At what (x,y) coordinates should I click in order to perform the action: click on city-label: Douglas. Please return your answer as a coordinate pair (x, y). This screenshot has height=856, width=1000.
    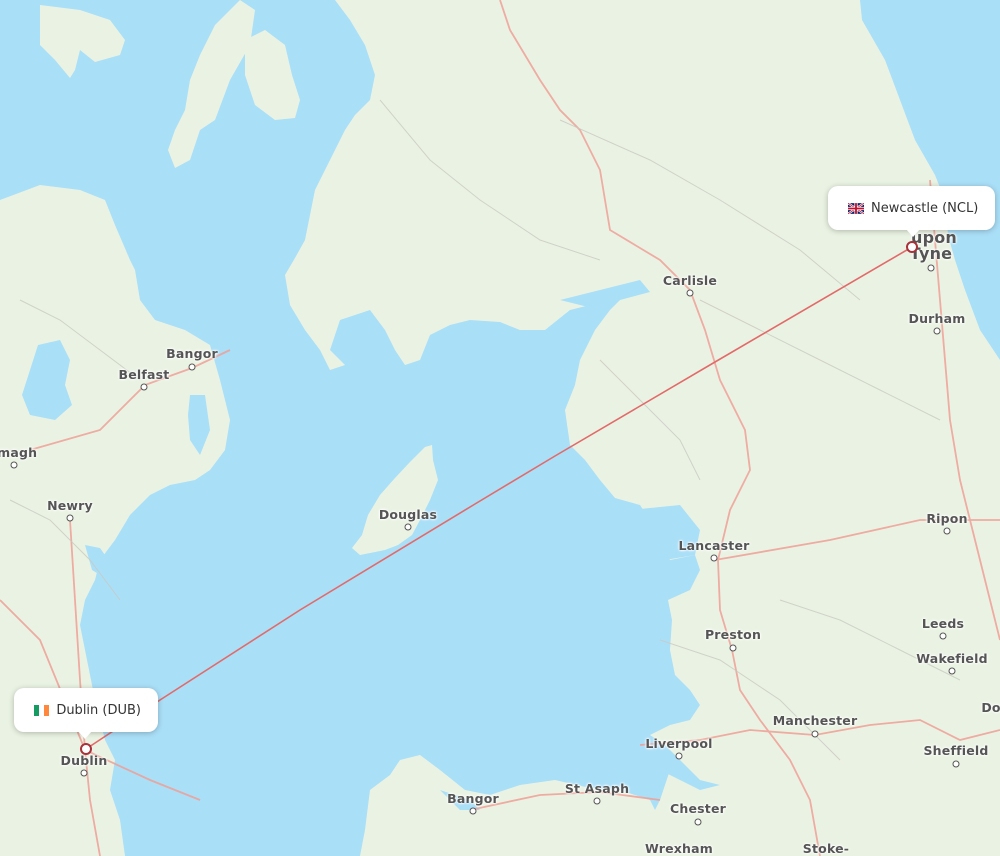
    Looking at the image, I should click on (408, 514).